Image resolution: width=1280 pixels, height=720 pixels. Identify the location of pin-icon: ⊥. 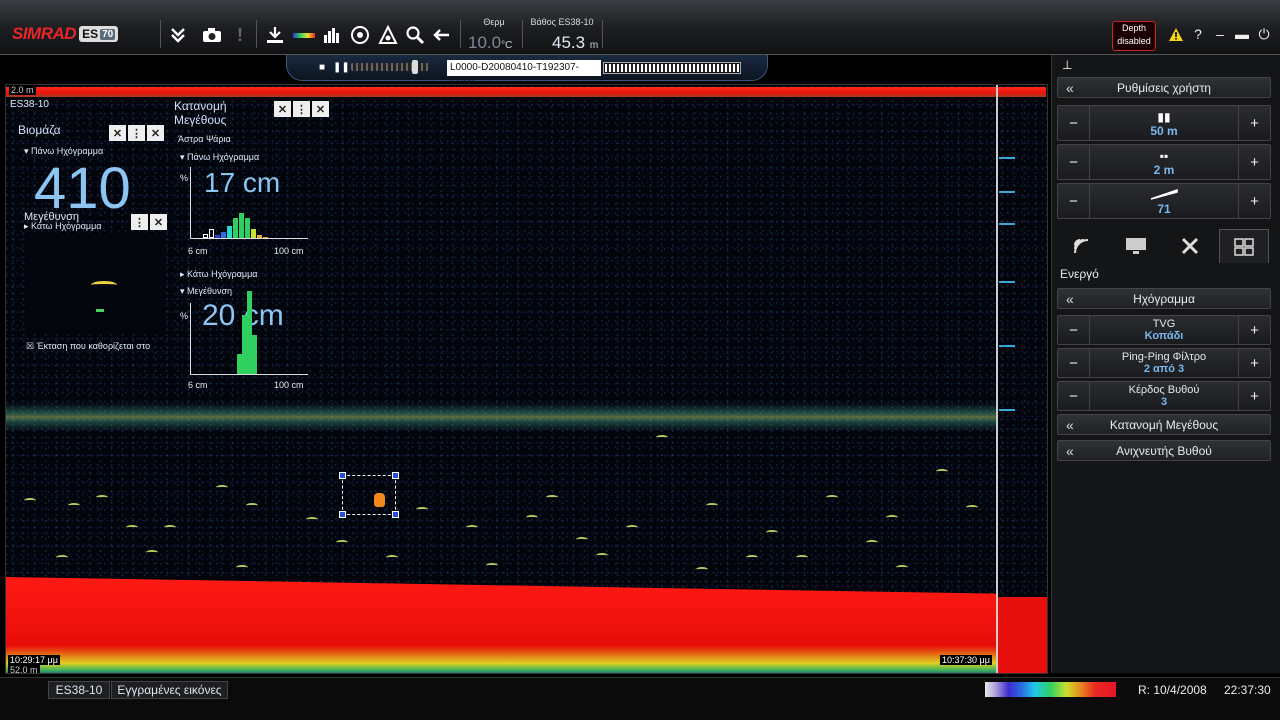
(1067, 65).